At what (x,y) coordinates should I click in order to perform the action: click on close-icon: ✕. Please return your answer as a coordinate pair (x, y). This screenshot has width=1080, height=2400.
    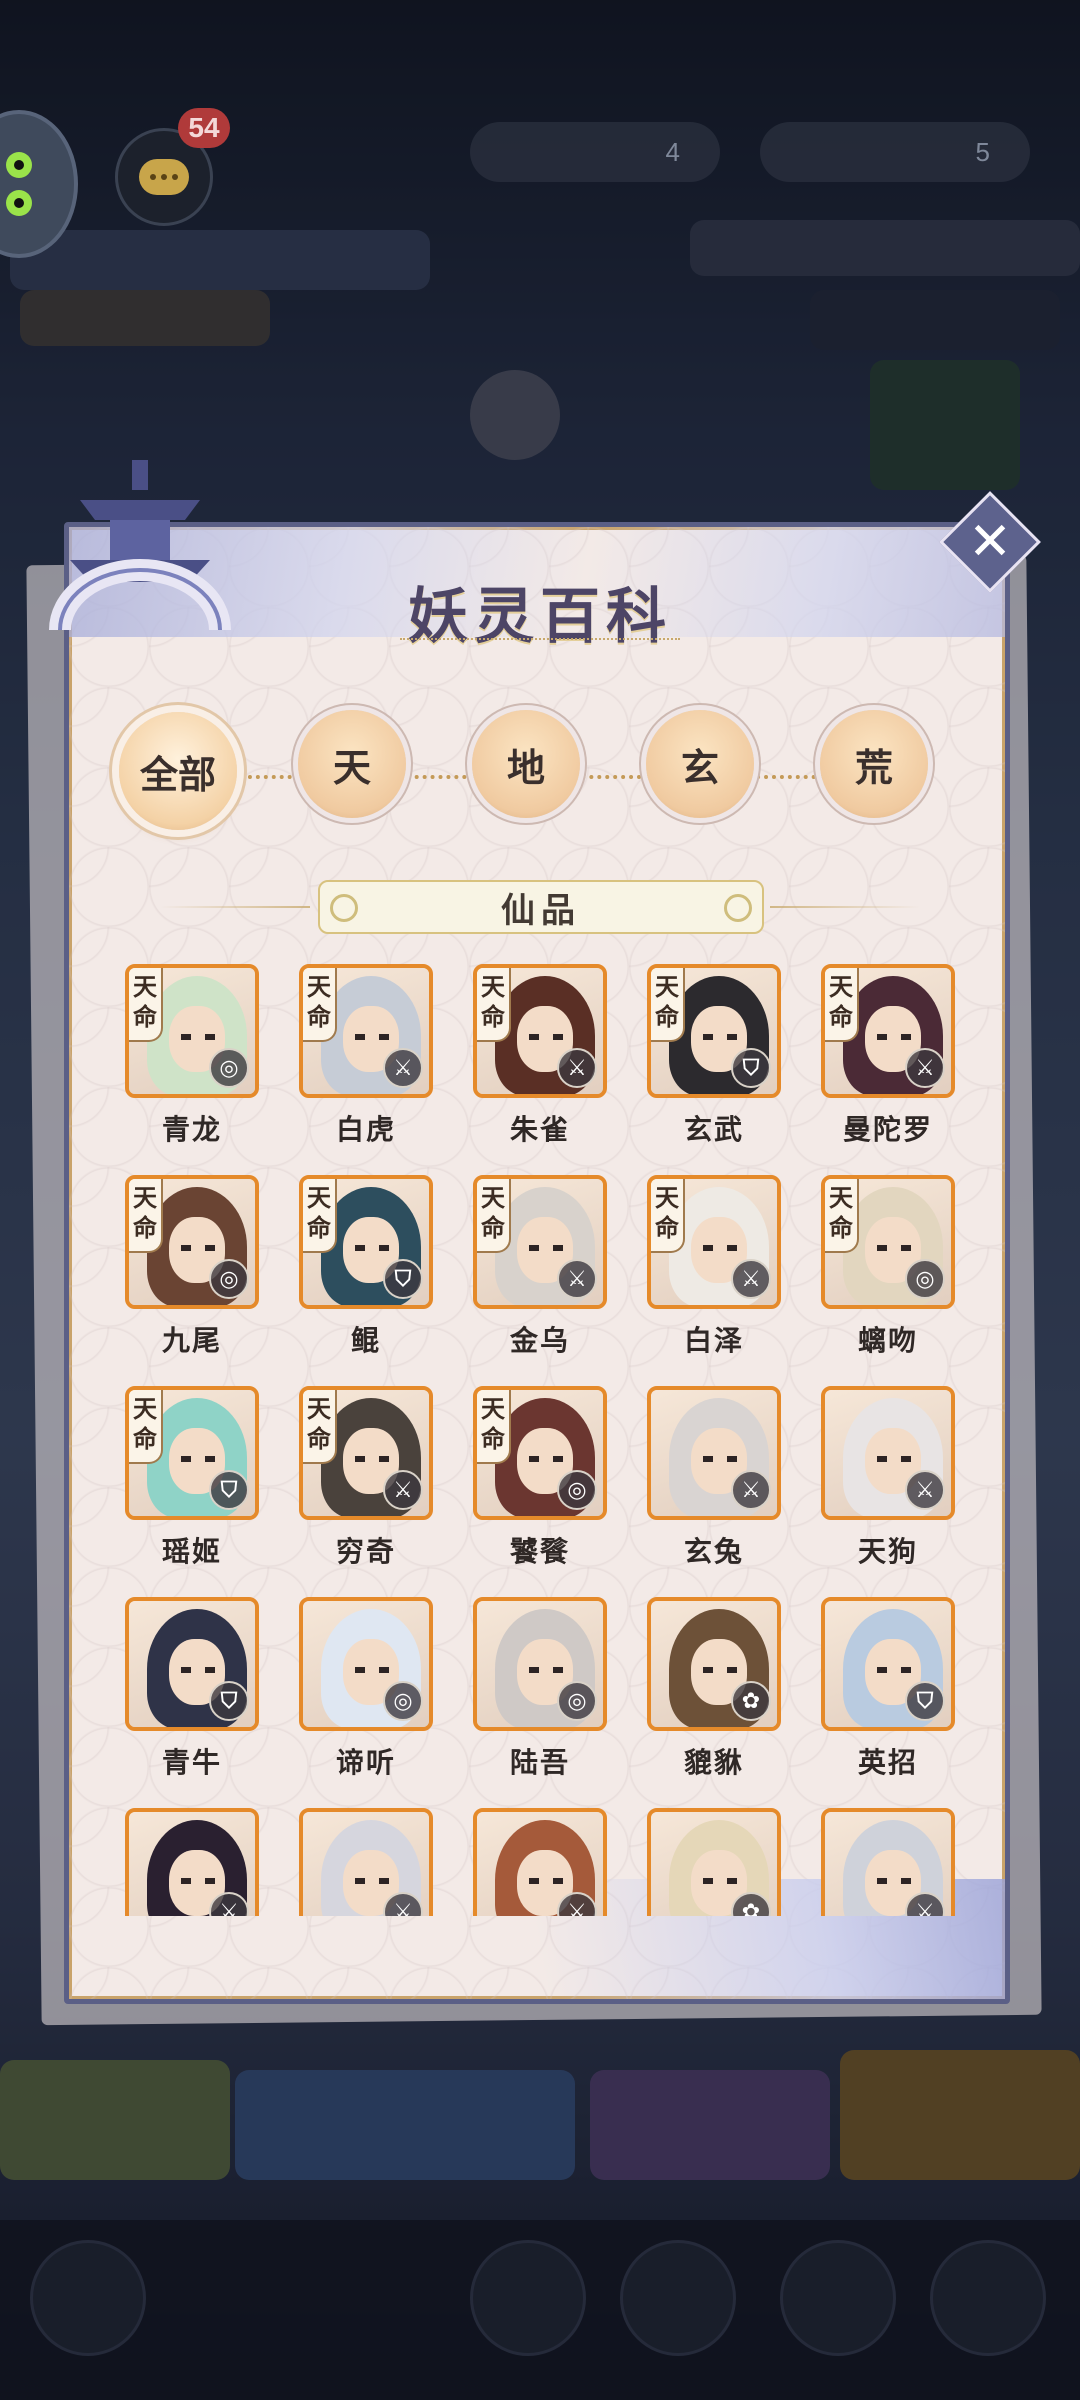
    Looking at the image, I should click on (990, 542).